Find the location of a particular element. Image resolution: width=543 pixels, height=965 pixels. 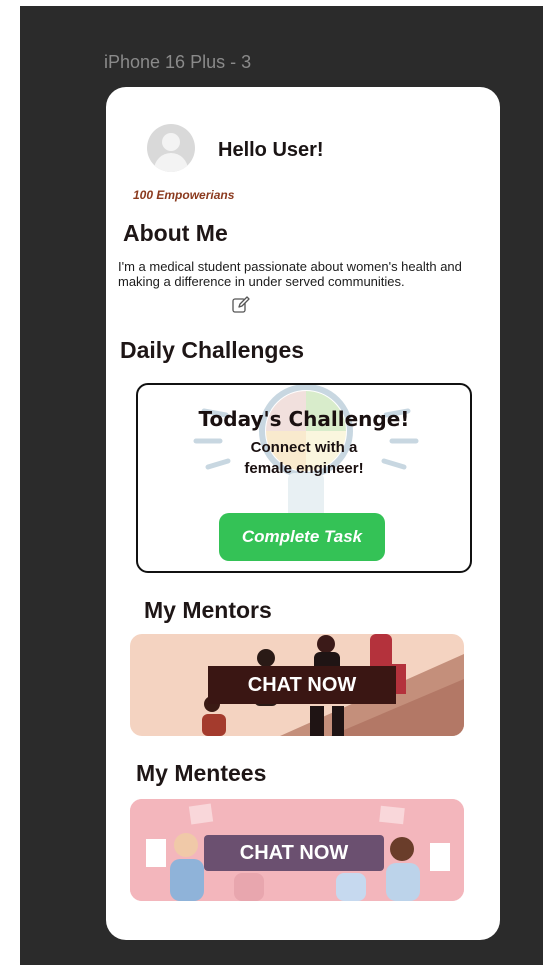

challenge-description: Connect with a female engineer! is located at coordinates (304, 458).